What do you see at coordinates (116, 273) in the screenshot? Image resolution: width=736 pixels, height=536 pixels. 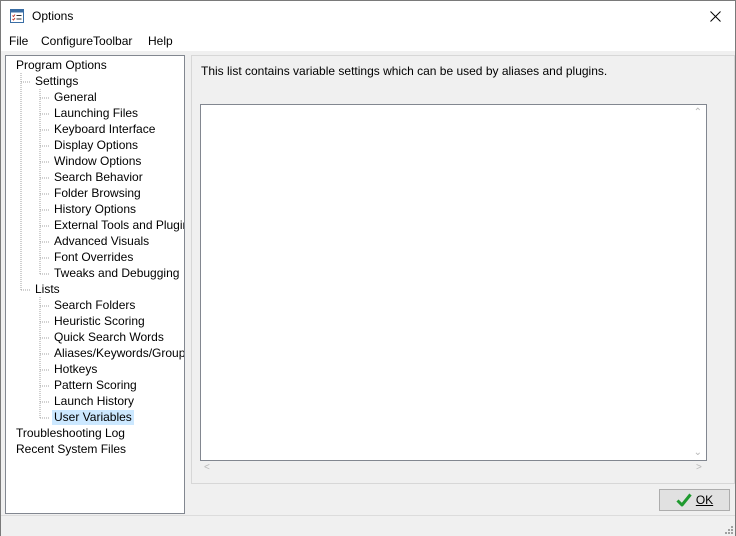 I see `tree-node: Tweaks and Debugging` at bounding box center [116, 273].